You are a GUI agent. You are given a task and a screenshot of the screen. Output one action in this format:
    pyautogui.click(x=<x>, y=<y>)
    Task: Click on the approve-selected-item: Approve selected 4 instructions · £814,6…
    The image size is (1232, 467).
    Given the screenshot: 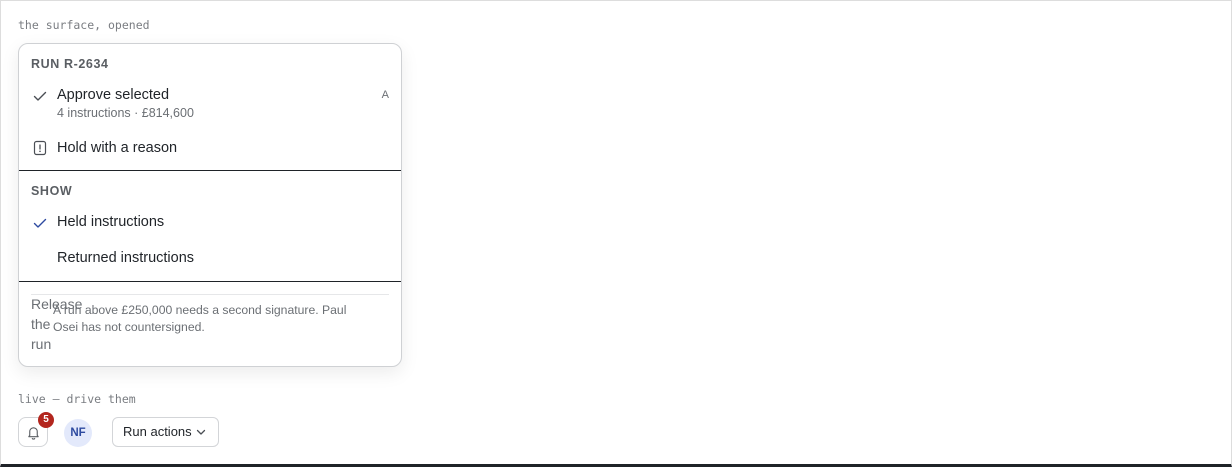 What is the action you would take?
    pyautogui.click(x=210, y=105)
    